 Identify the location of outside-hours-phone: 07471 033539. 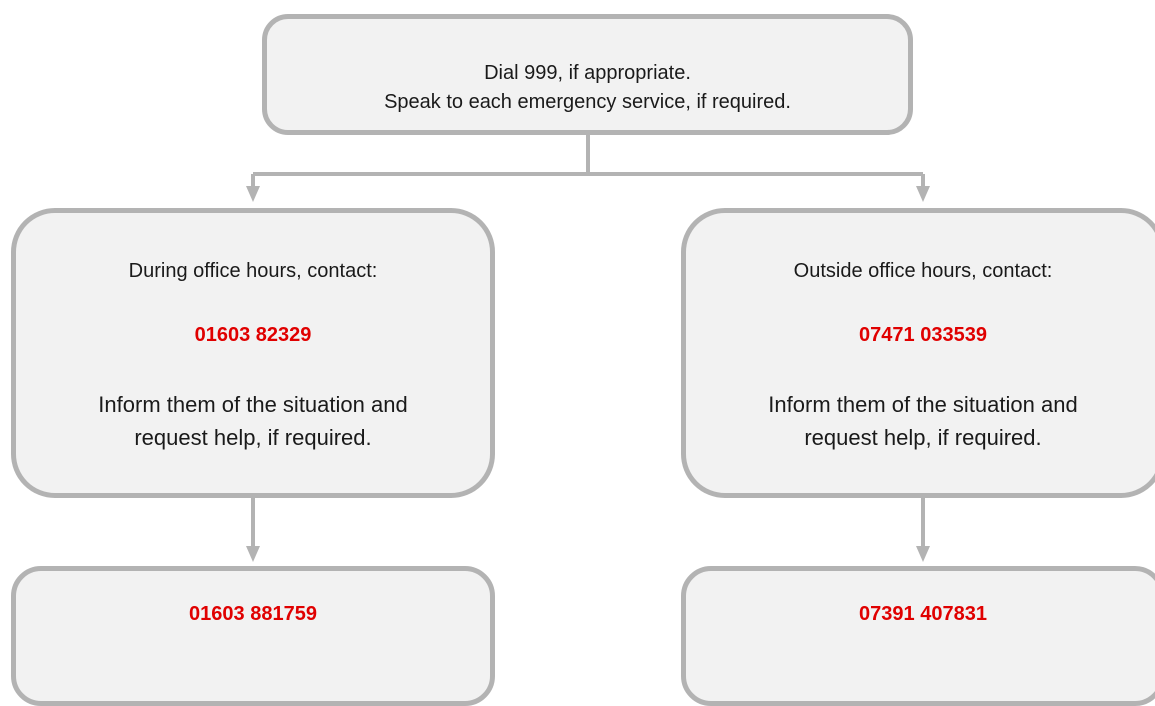
(923, 335).